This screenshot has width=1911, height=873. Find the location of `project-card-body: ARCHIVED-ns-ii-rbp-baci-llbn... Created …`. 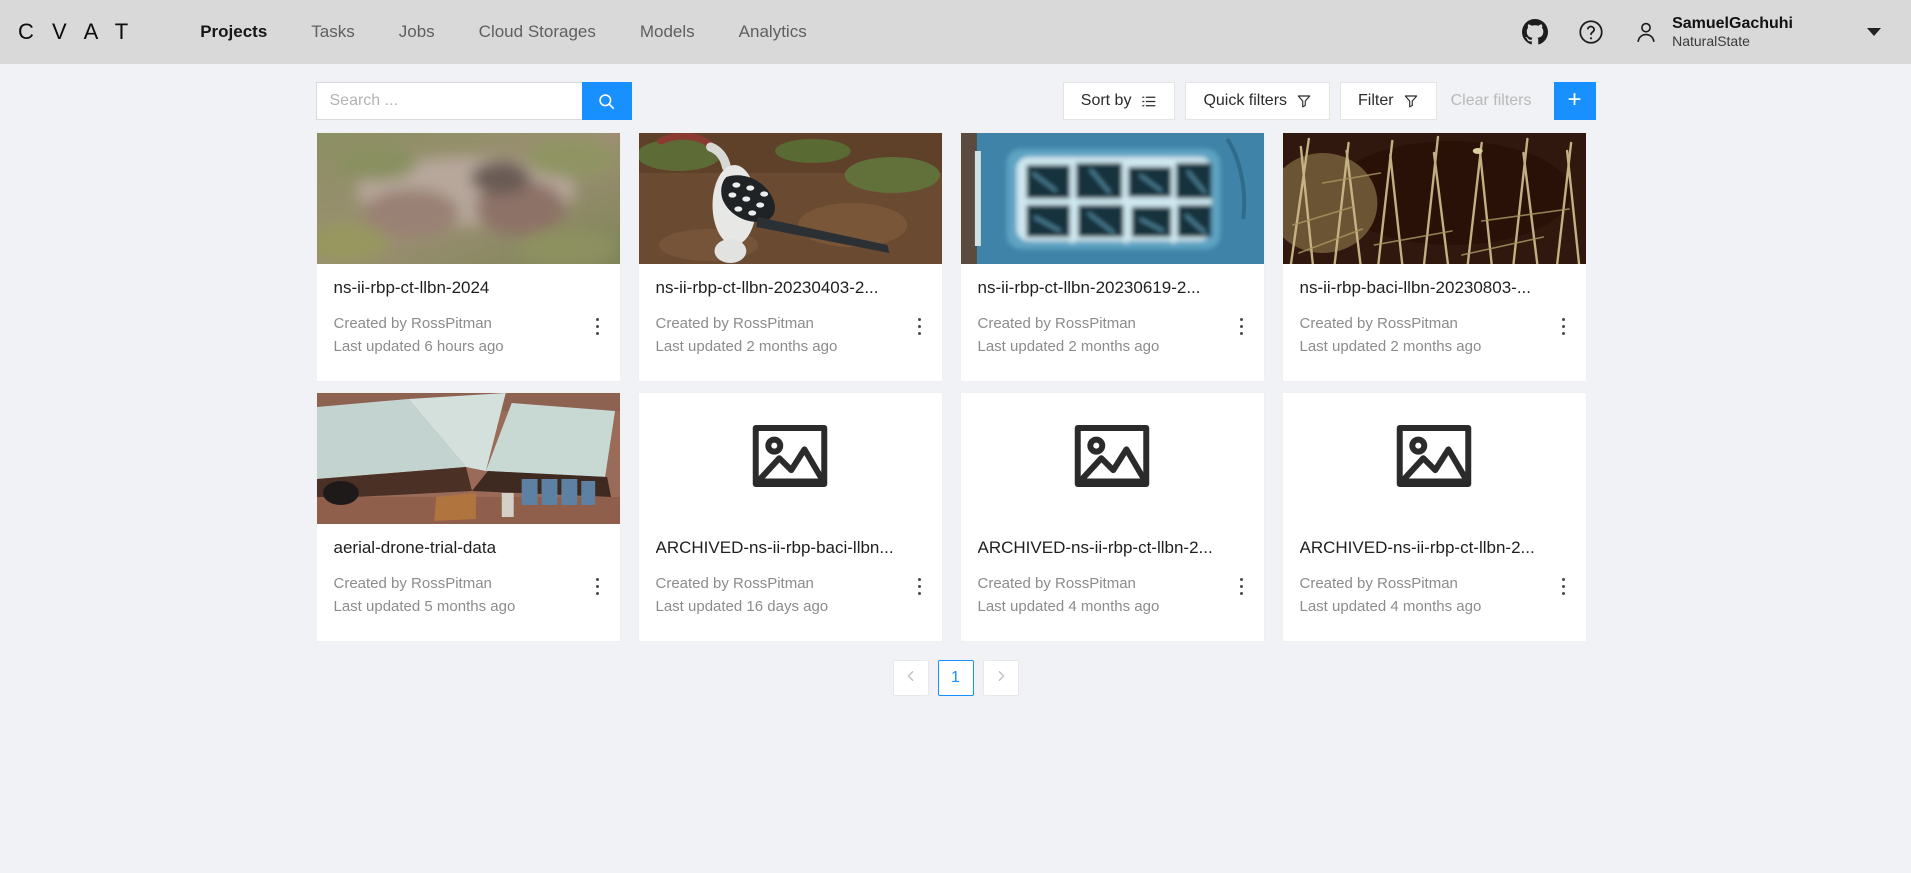

project-card-body: ARCHIVED-ns-ii-rbp-baci-llbn... Created … is located at coordinates (790, 582).